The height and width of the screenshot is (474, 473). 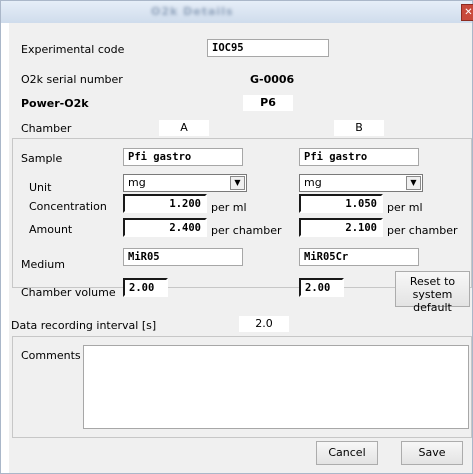 What do you see at coordinates (84, 325) in the screenshot?
I see `interval-label: Data recording interval [s]` at bounding box center [84, 325].